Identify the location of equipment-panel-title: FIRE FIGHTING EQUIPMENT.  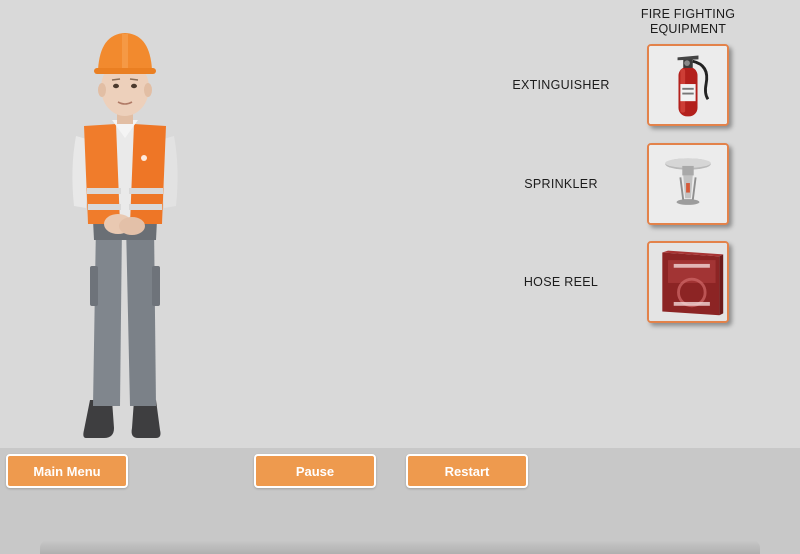
(688, 22).